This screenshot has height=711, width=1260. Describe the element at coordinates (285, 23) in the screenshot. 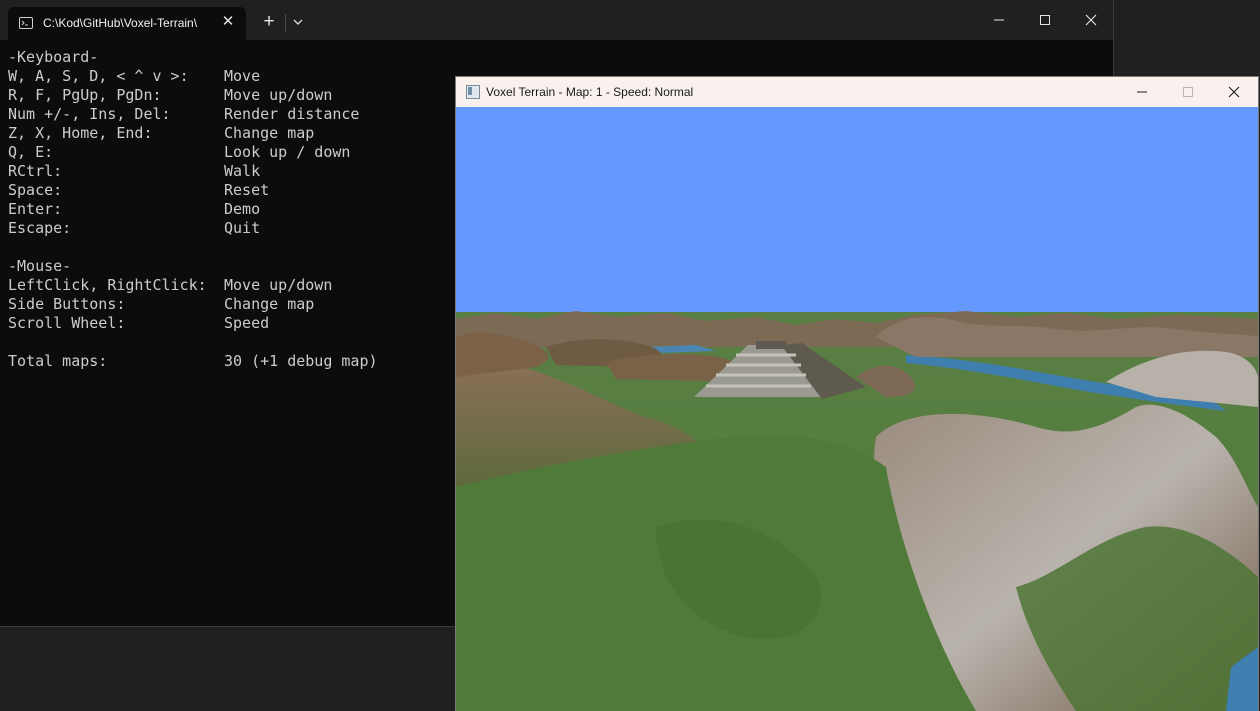

I see `tab-separator` at that location.